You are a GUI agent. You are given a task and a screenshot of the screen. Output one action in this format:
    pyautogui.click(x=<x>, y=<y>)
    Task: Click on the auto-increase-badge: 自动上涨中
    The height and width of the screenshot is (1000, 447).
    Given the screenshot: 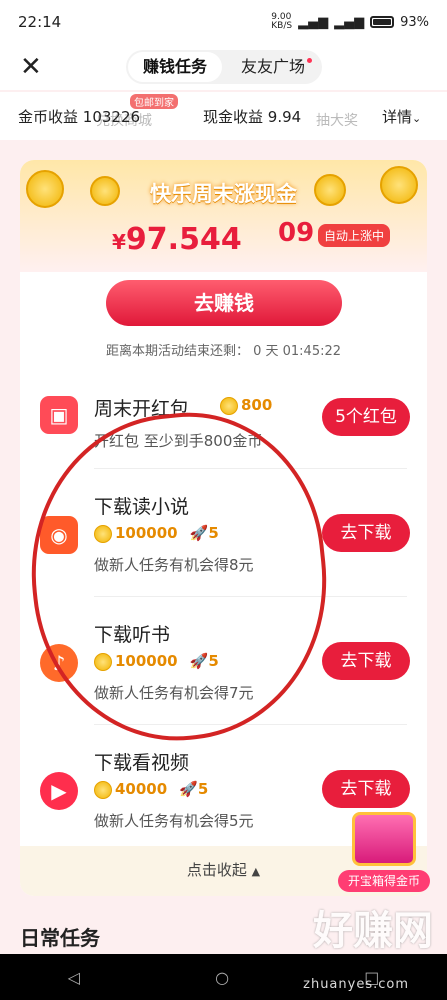 What is the action you would take?
    pyautogui.click(x=354, y=235)
    